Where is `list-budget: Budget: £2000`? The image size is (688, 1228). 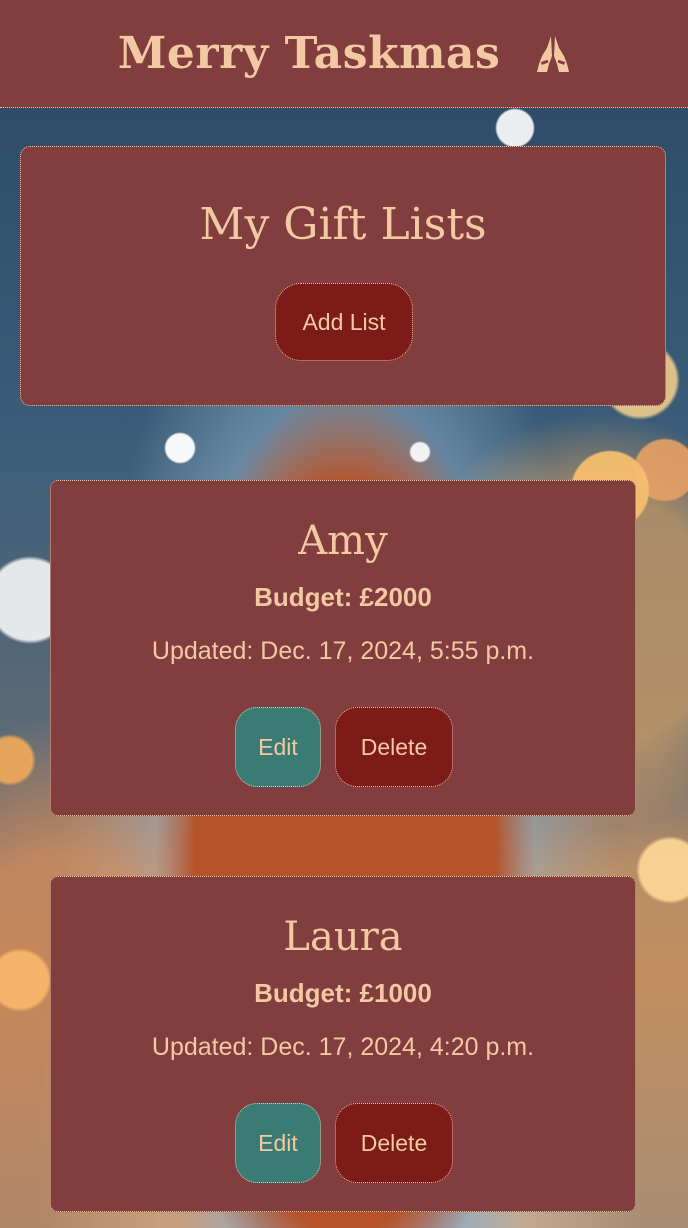 list-budget: Budget: £2000 is located at coordinates (343, 597).